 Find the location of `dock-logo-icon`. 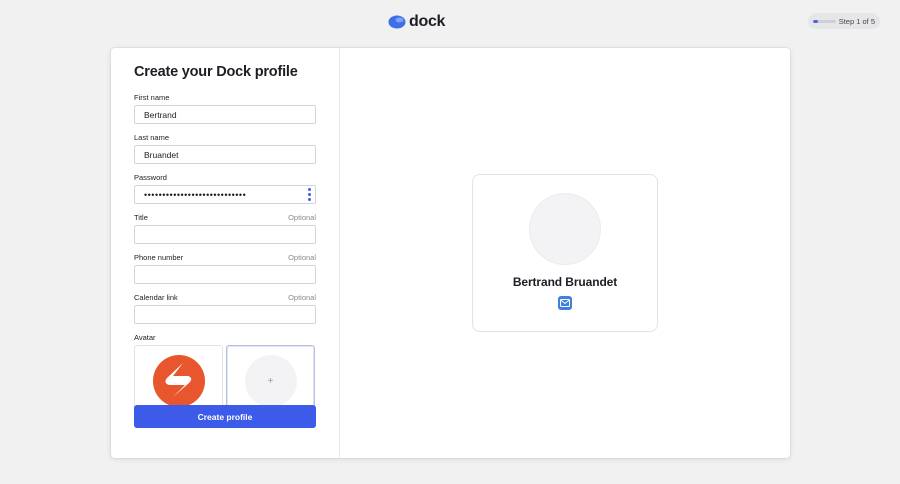

dock-logo-icon is located at coordinates (397, 22).